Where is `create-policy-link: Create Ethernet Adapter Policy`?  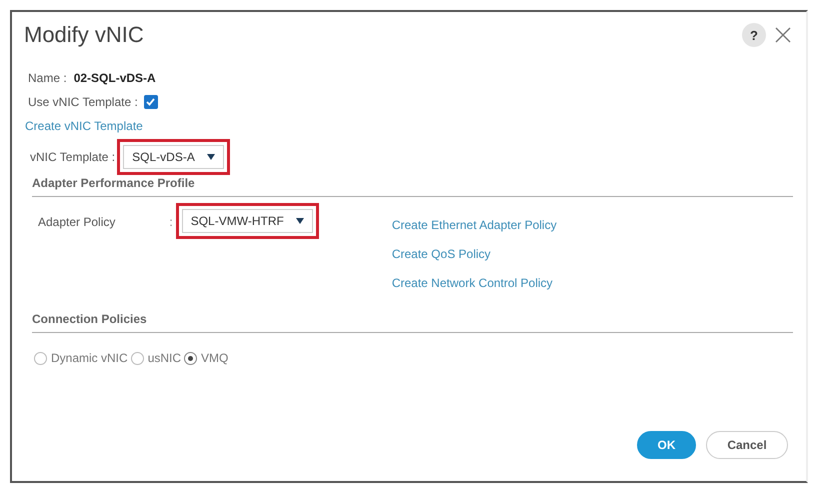
create-policy-link: Create Ethernet Adapter Policy is located at coordinates (474, 225).